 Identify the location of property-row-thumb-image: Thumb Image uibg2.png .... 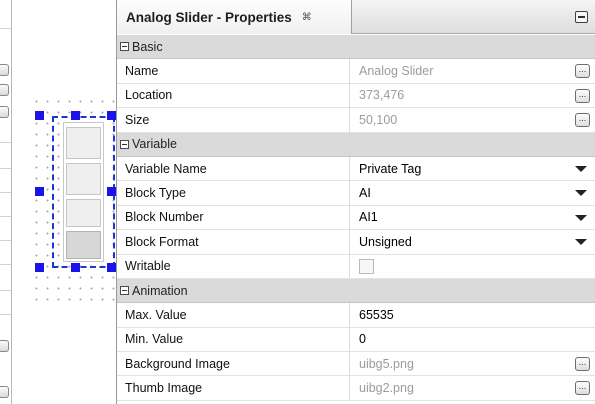
(356, 388).